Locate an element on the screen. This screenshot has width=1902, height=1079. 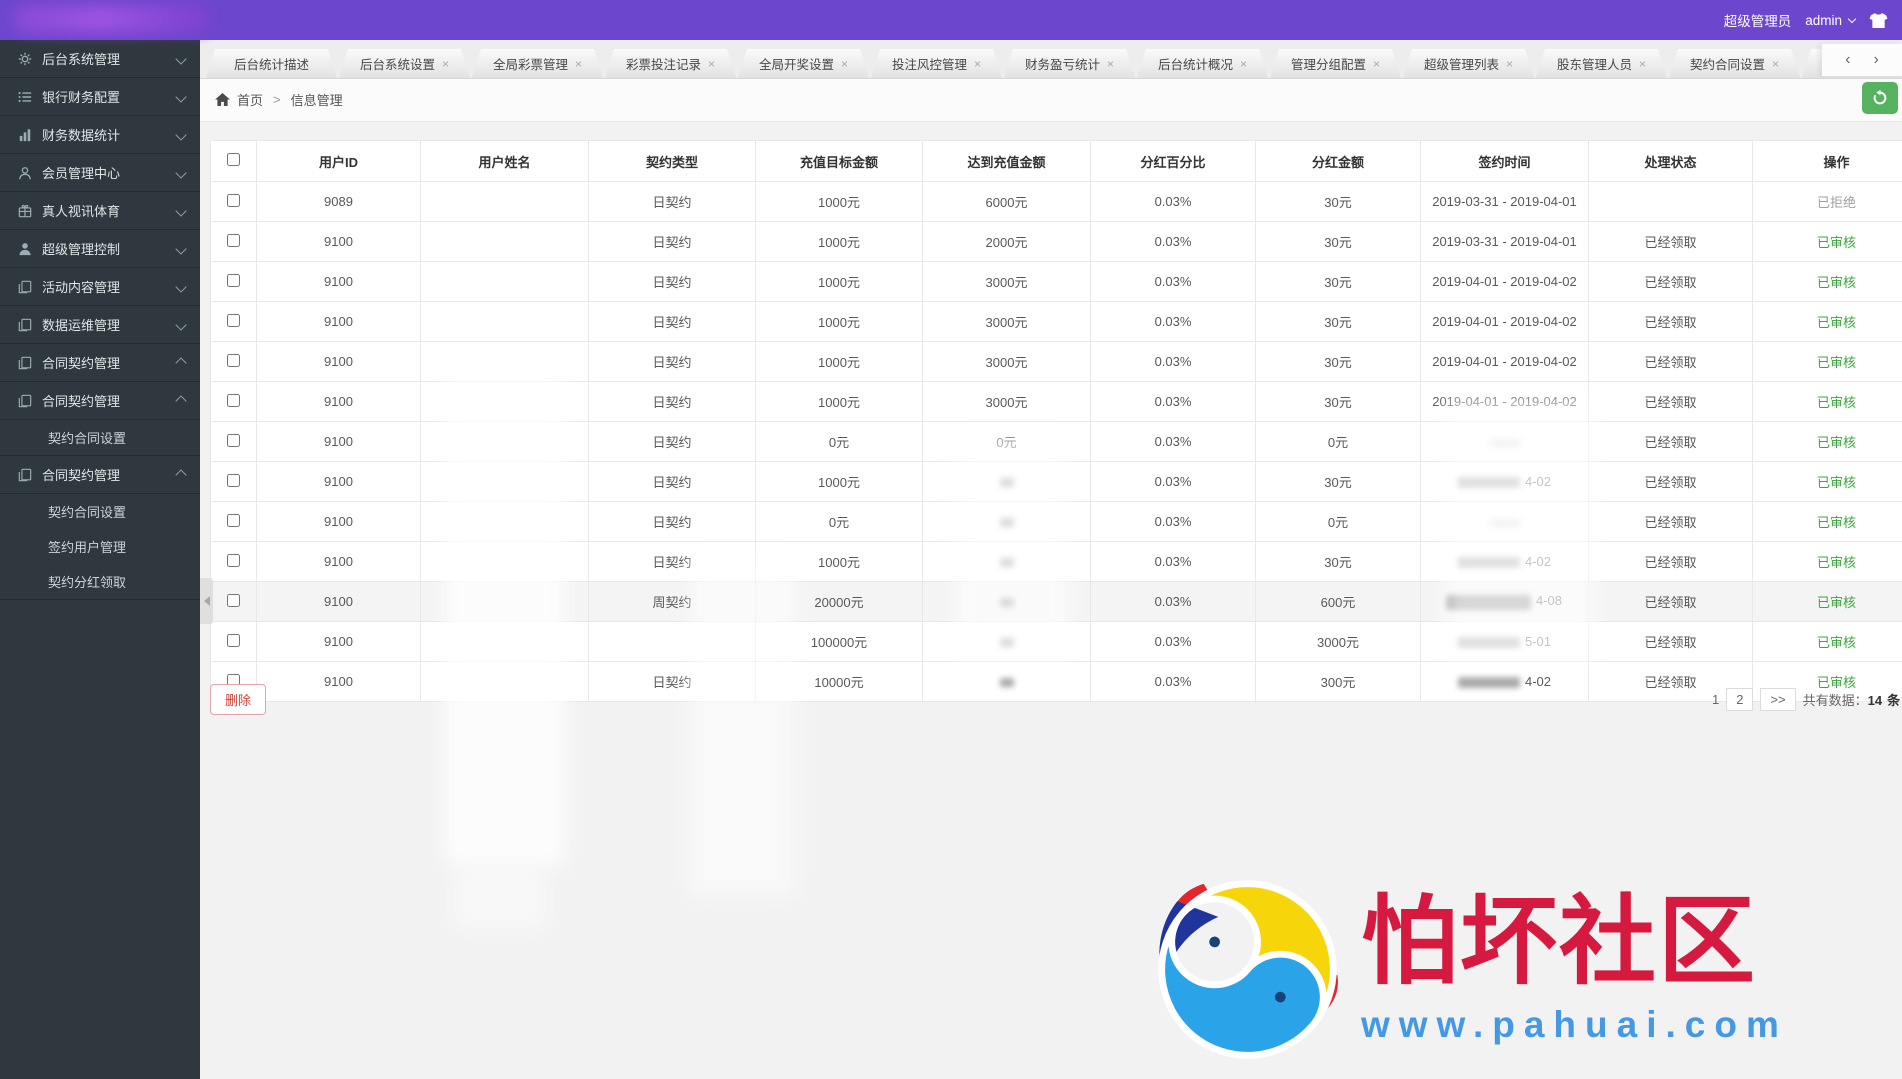
sidebar-subitem: 契约分红领取 is located at coordinates (100, 581).